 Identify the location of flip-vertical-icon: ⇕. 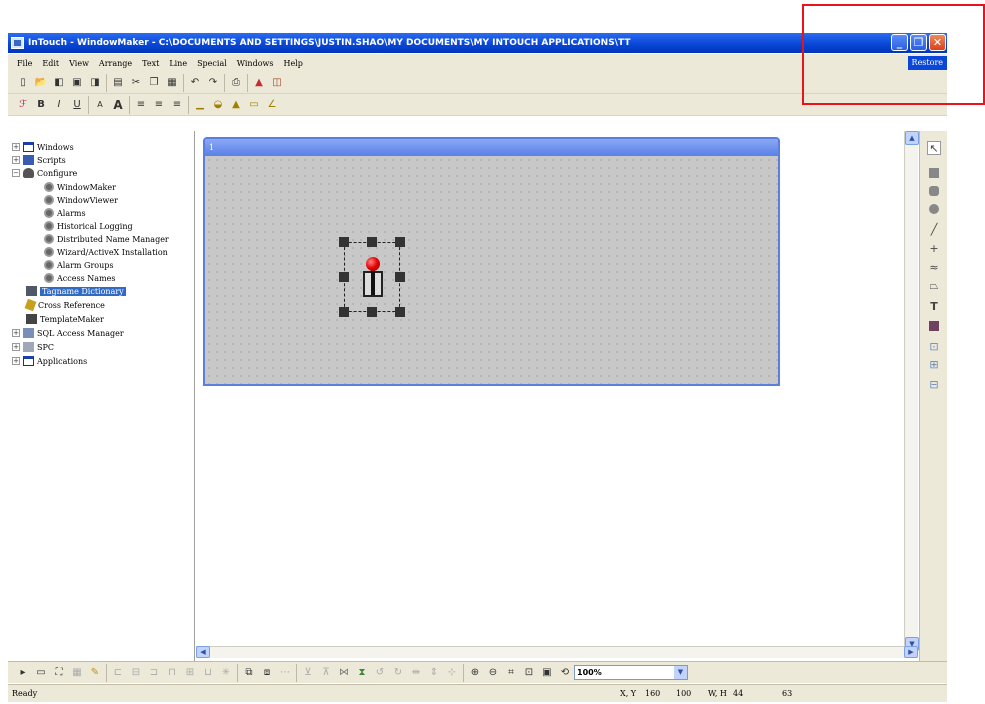
(434, 673).